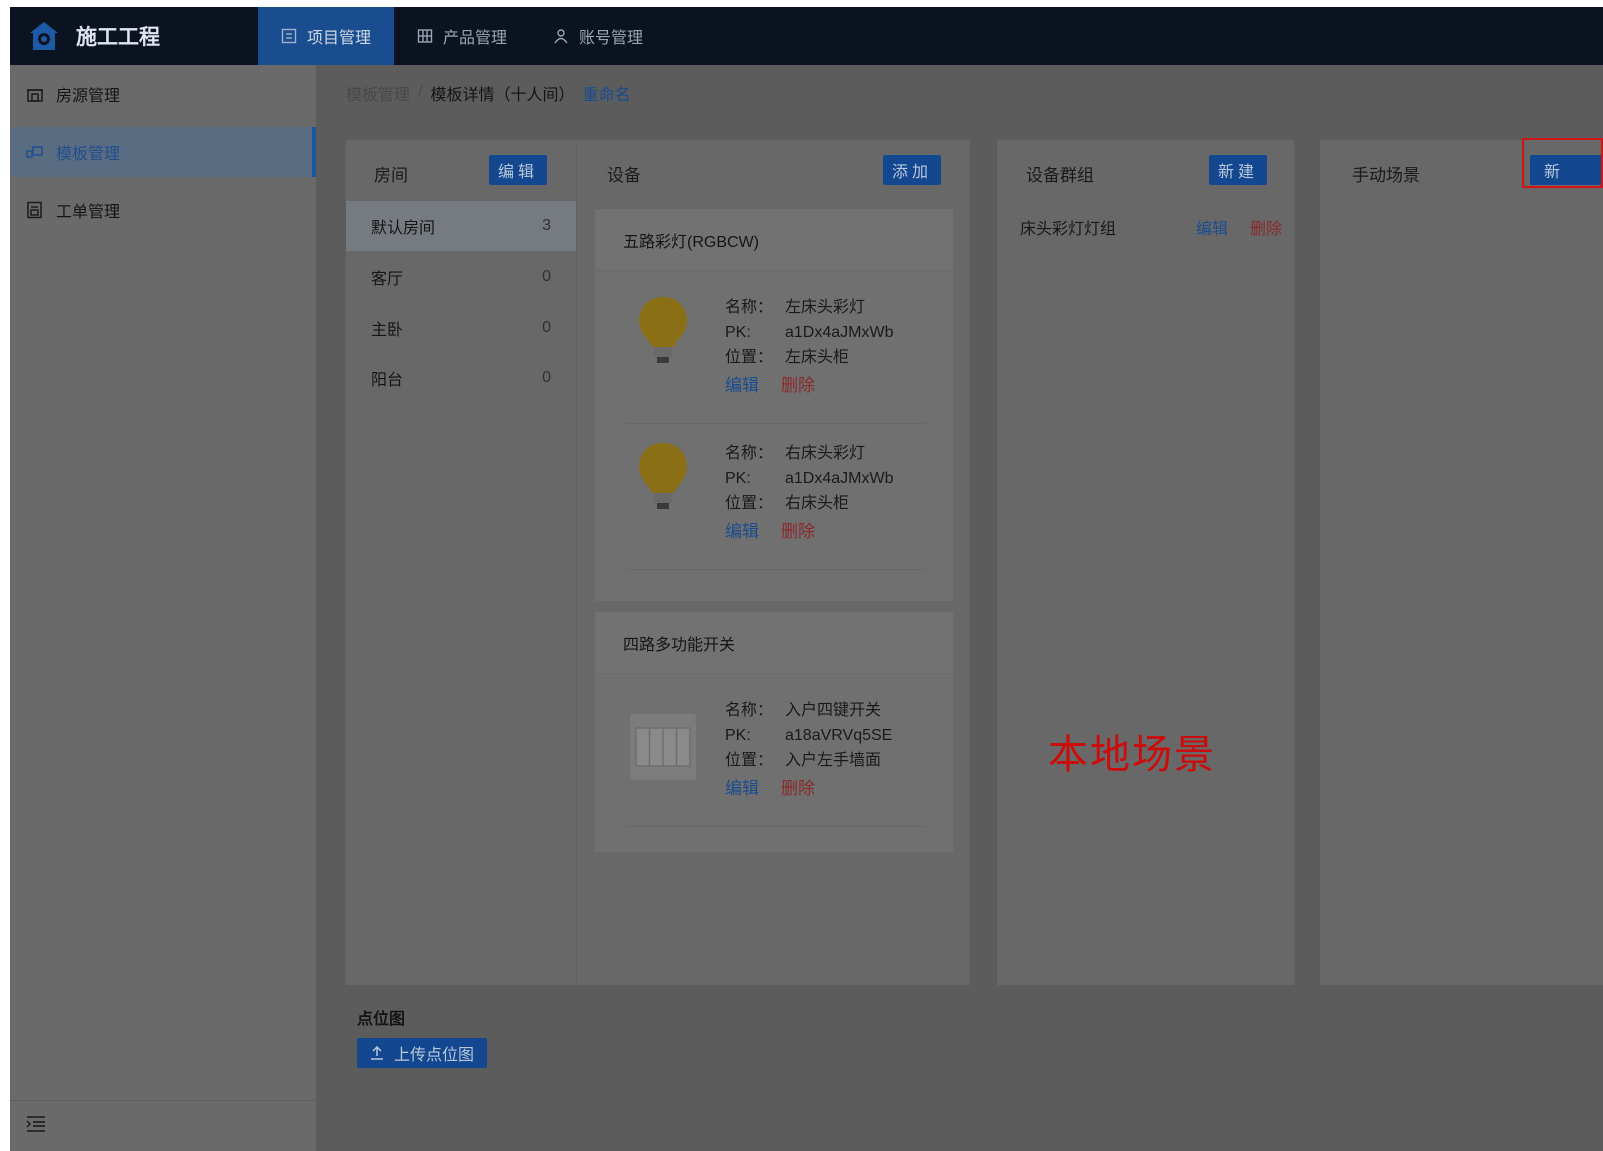 Image resolution: width=1603 pixels, height=1151 pixels. What do you see at coordinates (475, 38) in the screenshot?
I see `nav-tab-label: 产品管理` at bounding box center [475, 38].